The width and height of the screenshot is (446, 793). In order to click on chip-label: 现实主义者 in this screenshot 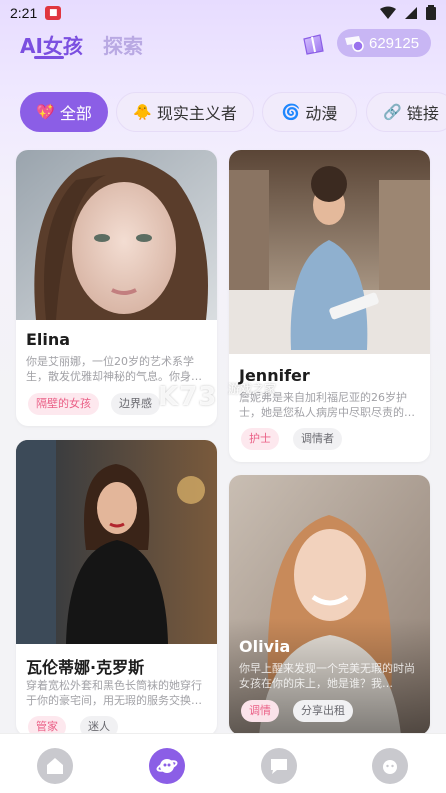, I will do `click(196, 113)`.